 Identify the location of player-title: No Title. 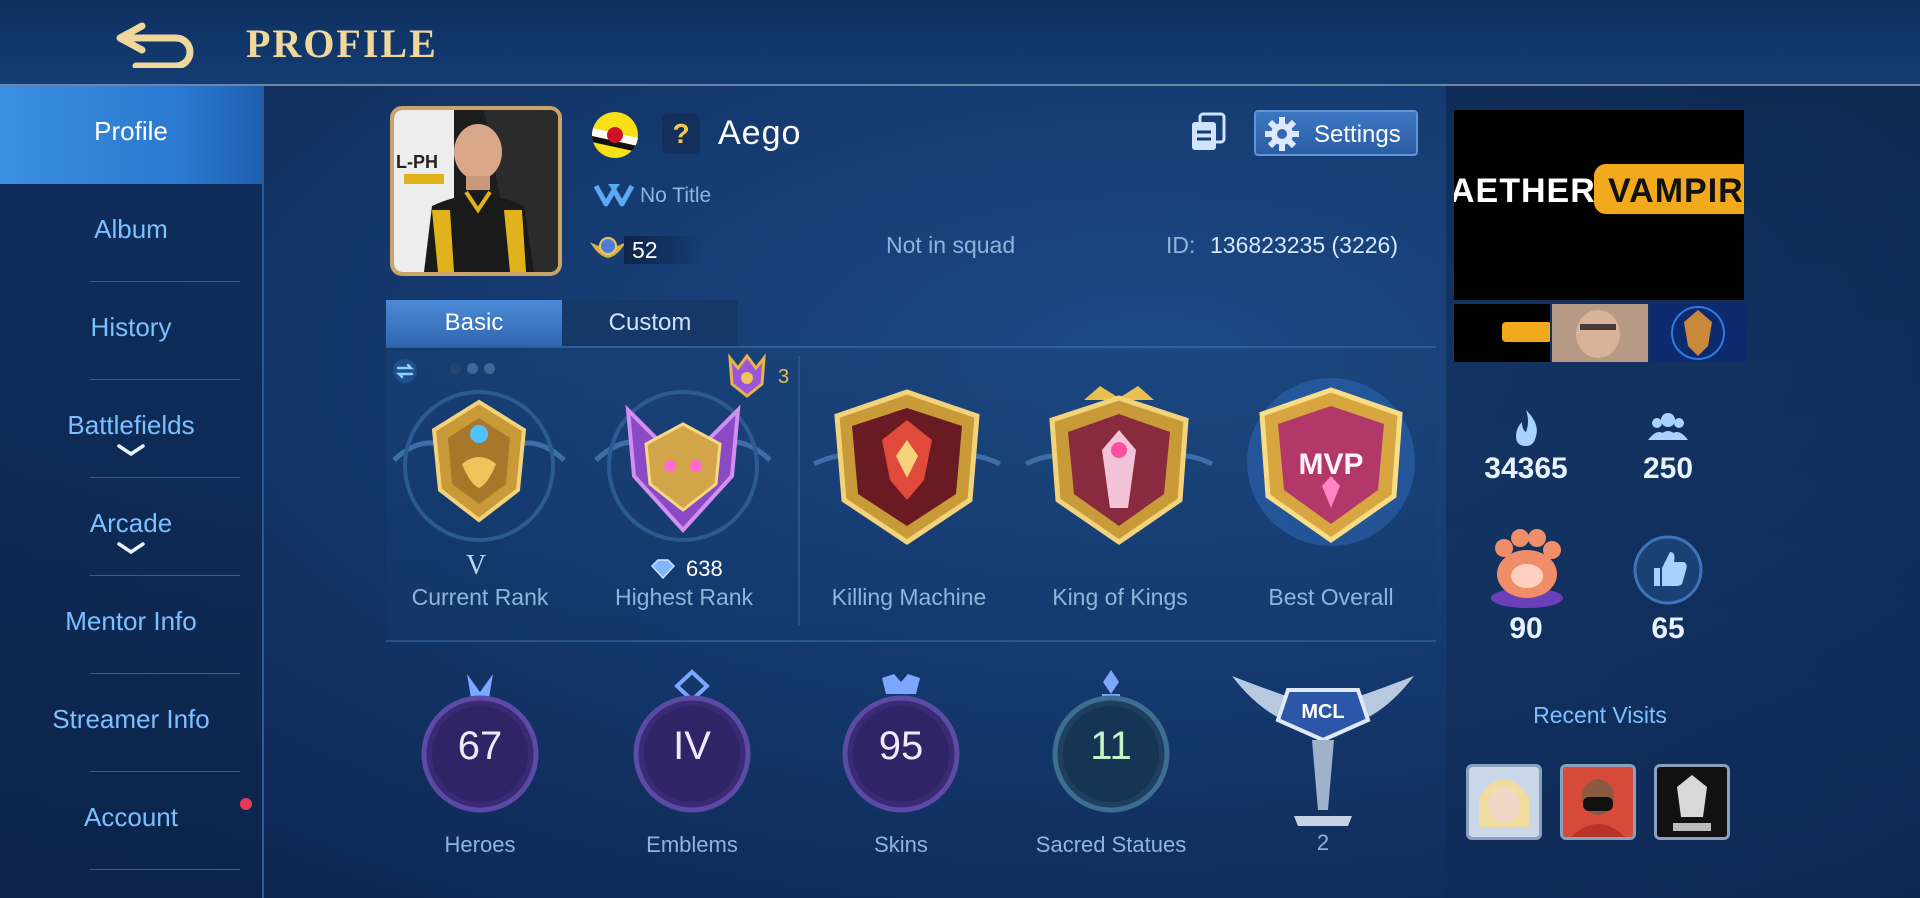
(676, 195).